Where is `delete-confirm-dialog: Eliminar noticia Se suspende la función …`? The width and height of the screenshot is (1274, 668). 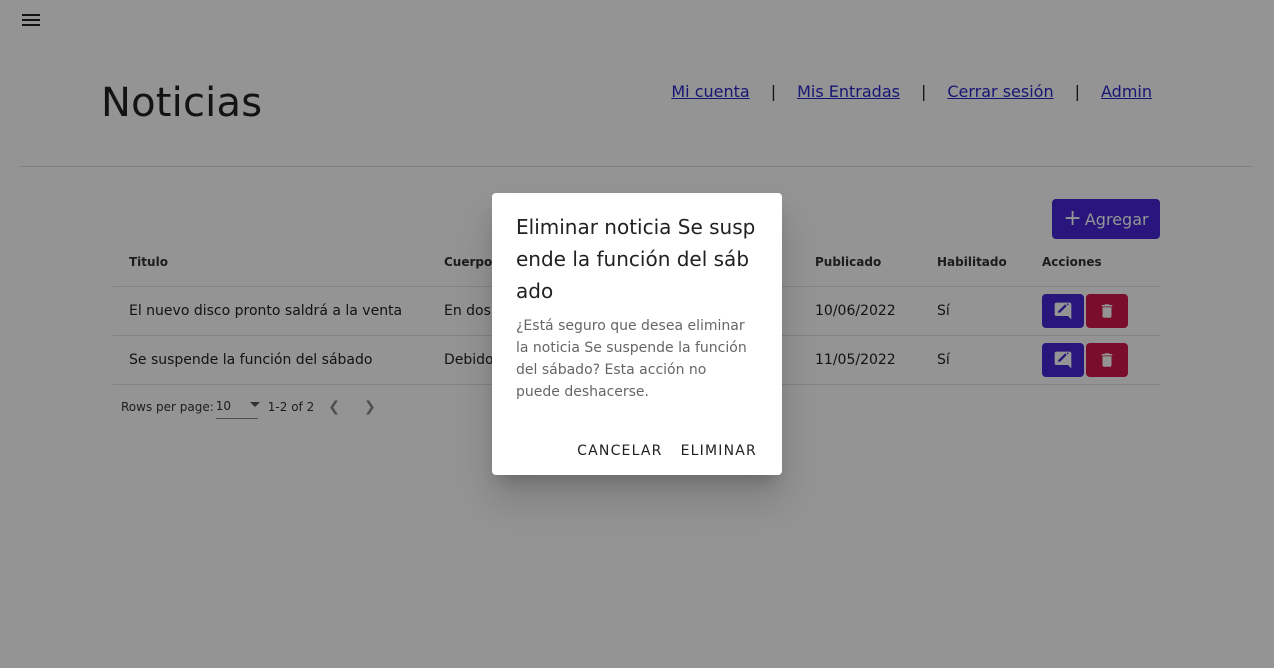 delete-confirm-dialog: Eliminar noticia Se suspende la función … is located at coordinates (637, 334).